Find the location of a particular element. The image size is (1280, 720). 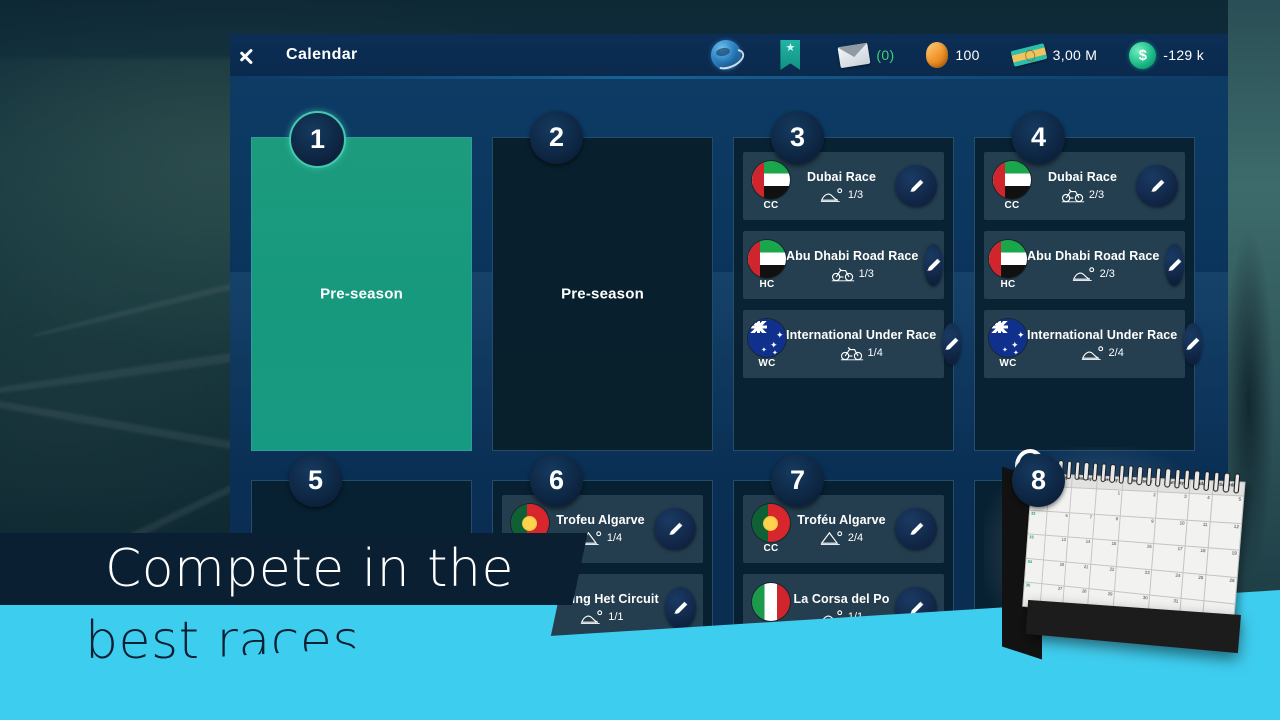

calendar-day-cell: 22 is located at coordinates (1102, 578).